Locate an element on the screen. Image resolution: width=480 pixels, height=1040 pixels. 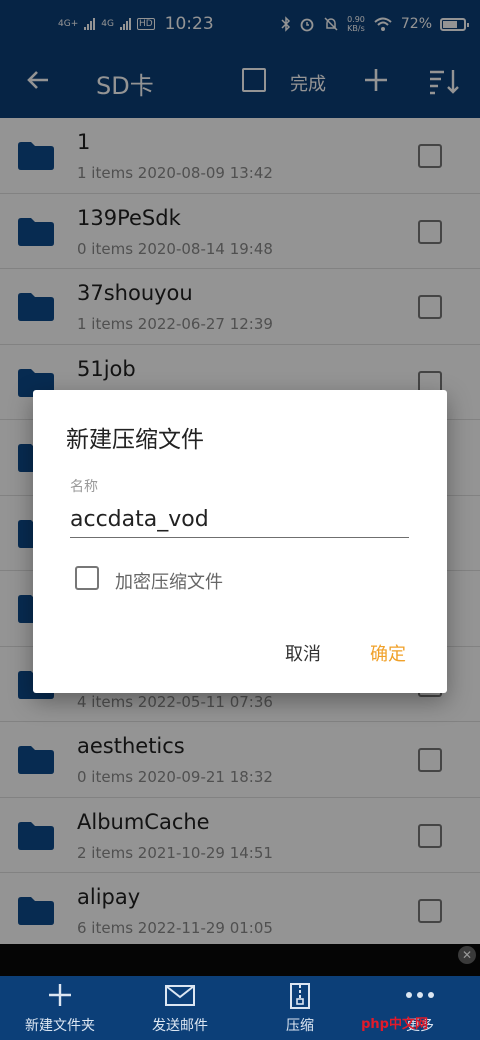
compress-label: 压缩 is located at coordinates (300, 1026).